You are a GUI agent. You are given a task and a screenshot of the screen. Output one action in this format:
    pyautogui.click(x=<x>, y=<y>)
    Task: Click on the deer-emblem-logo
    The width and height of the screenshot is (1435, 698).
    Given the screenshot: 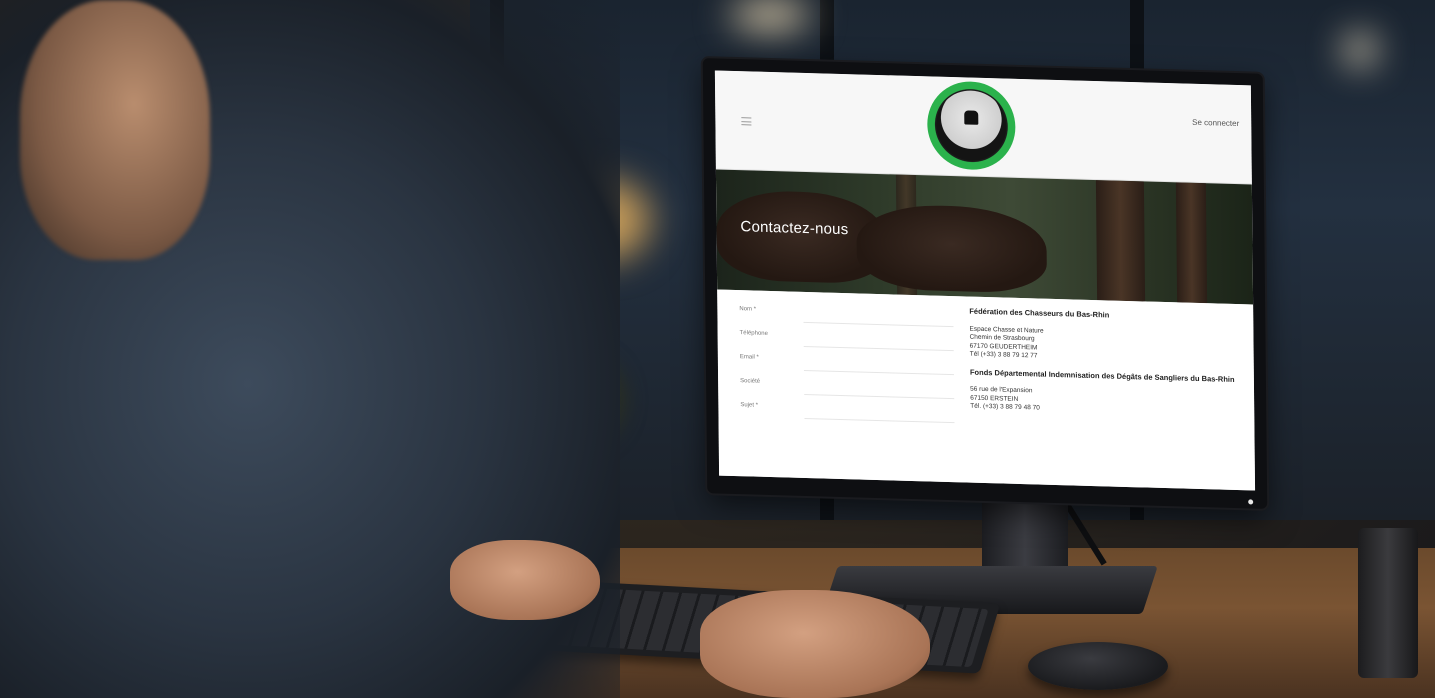 What is the action you would take?
    pyautogui.click(x=971, y=125)
    